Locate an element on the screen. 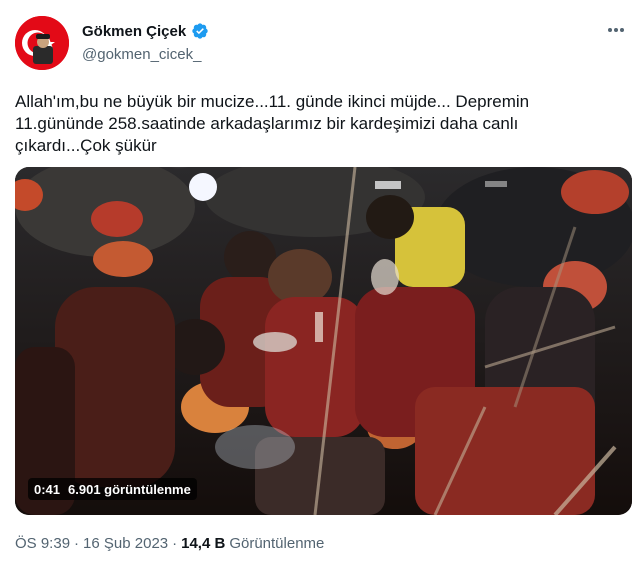  avatar is located at coordinates (42, 43).